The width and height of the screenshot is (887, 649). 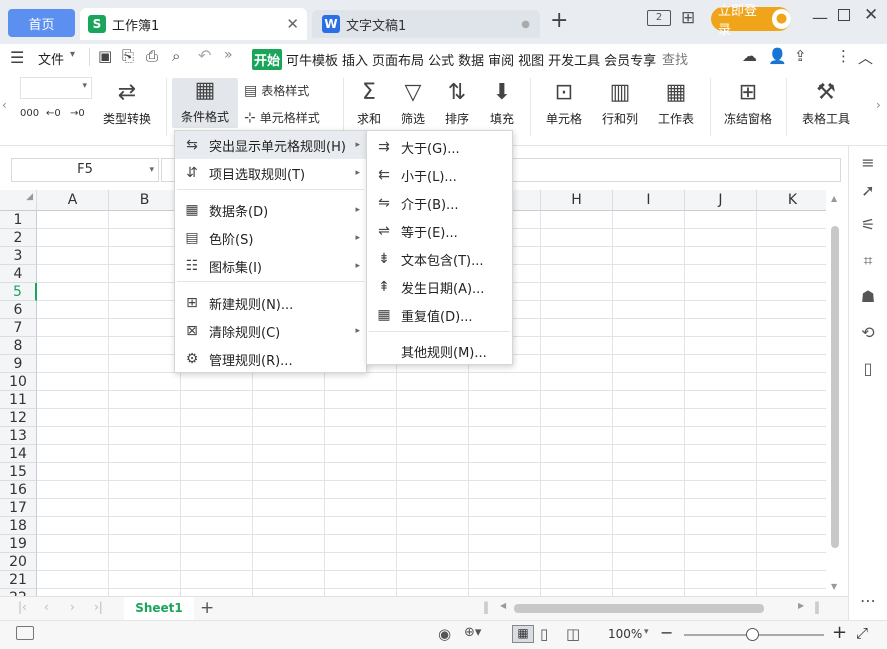 I want to click on row-header-2: 2, so click(x=18, y=238).